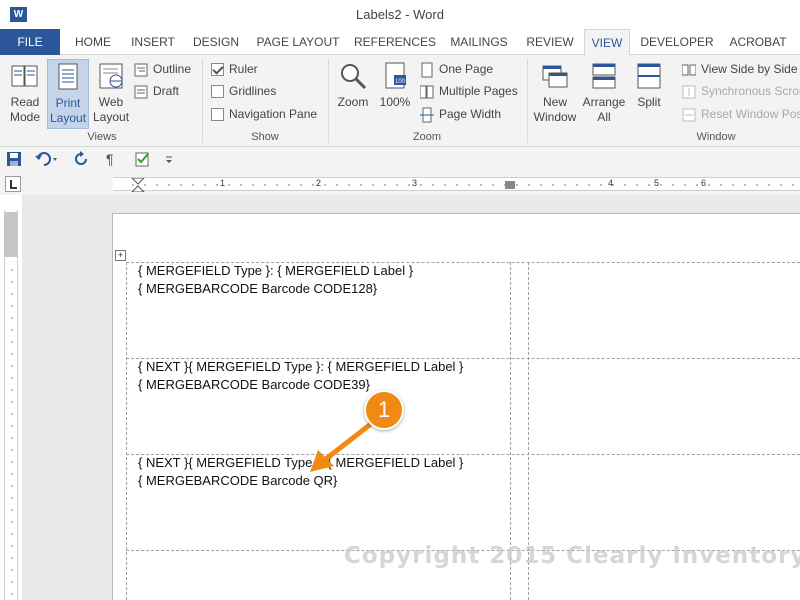 The image size is (800, 600). What do you see at coordinates (298, 42) in the screenshot?
I see `tab-page-layout: PAGE LAYOUT` at bounding box center [298, 42].